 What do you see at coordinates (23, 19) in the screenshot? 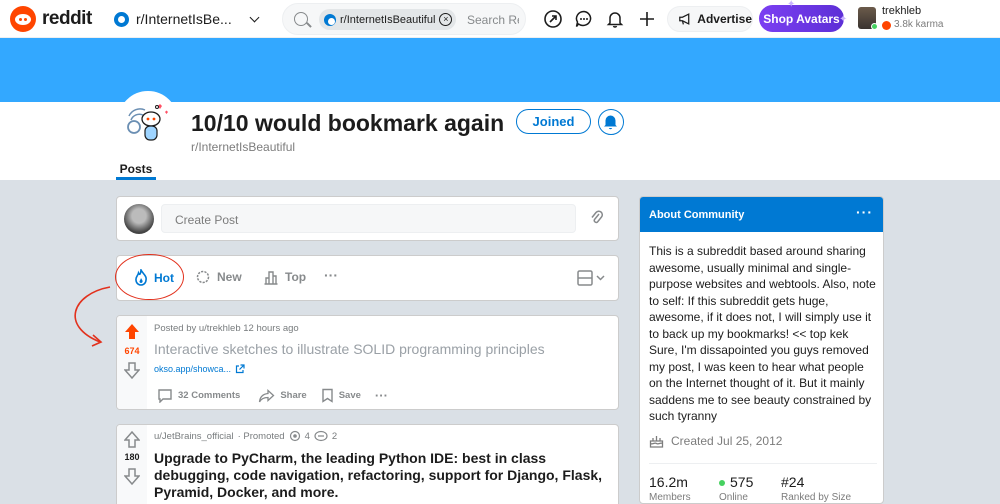
I see `reddit-alien-icon` at bounding box center [23, 19].